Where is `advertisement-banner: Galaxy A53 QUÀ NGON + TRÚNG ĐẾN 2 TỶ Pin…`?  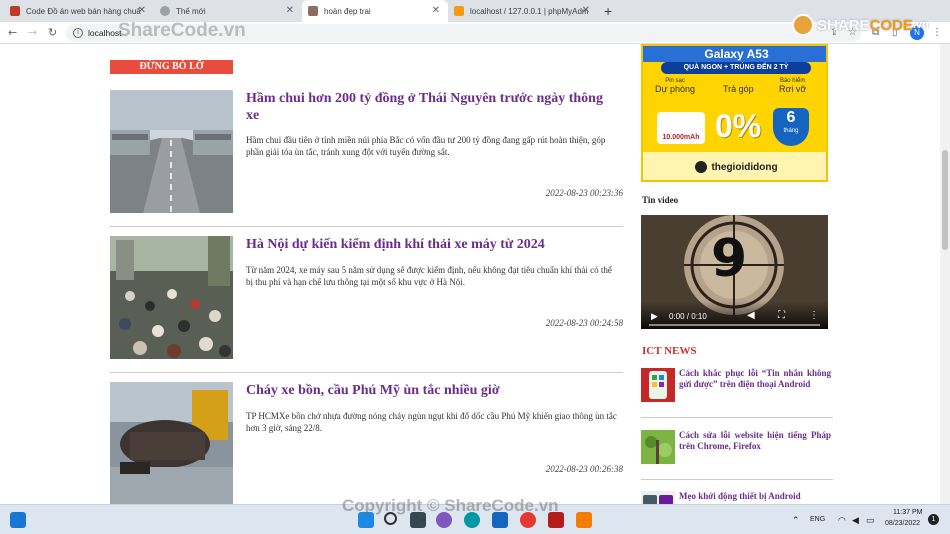
advertisement-banner: Galaxy A53 QUÀ NGON + TRÚNG ĐẾN 2 TỶ Pin… is located at coordinates (734, 113).